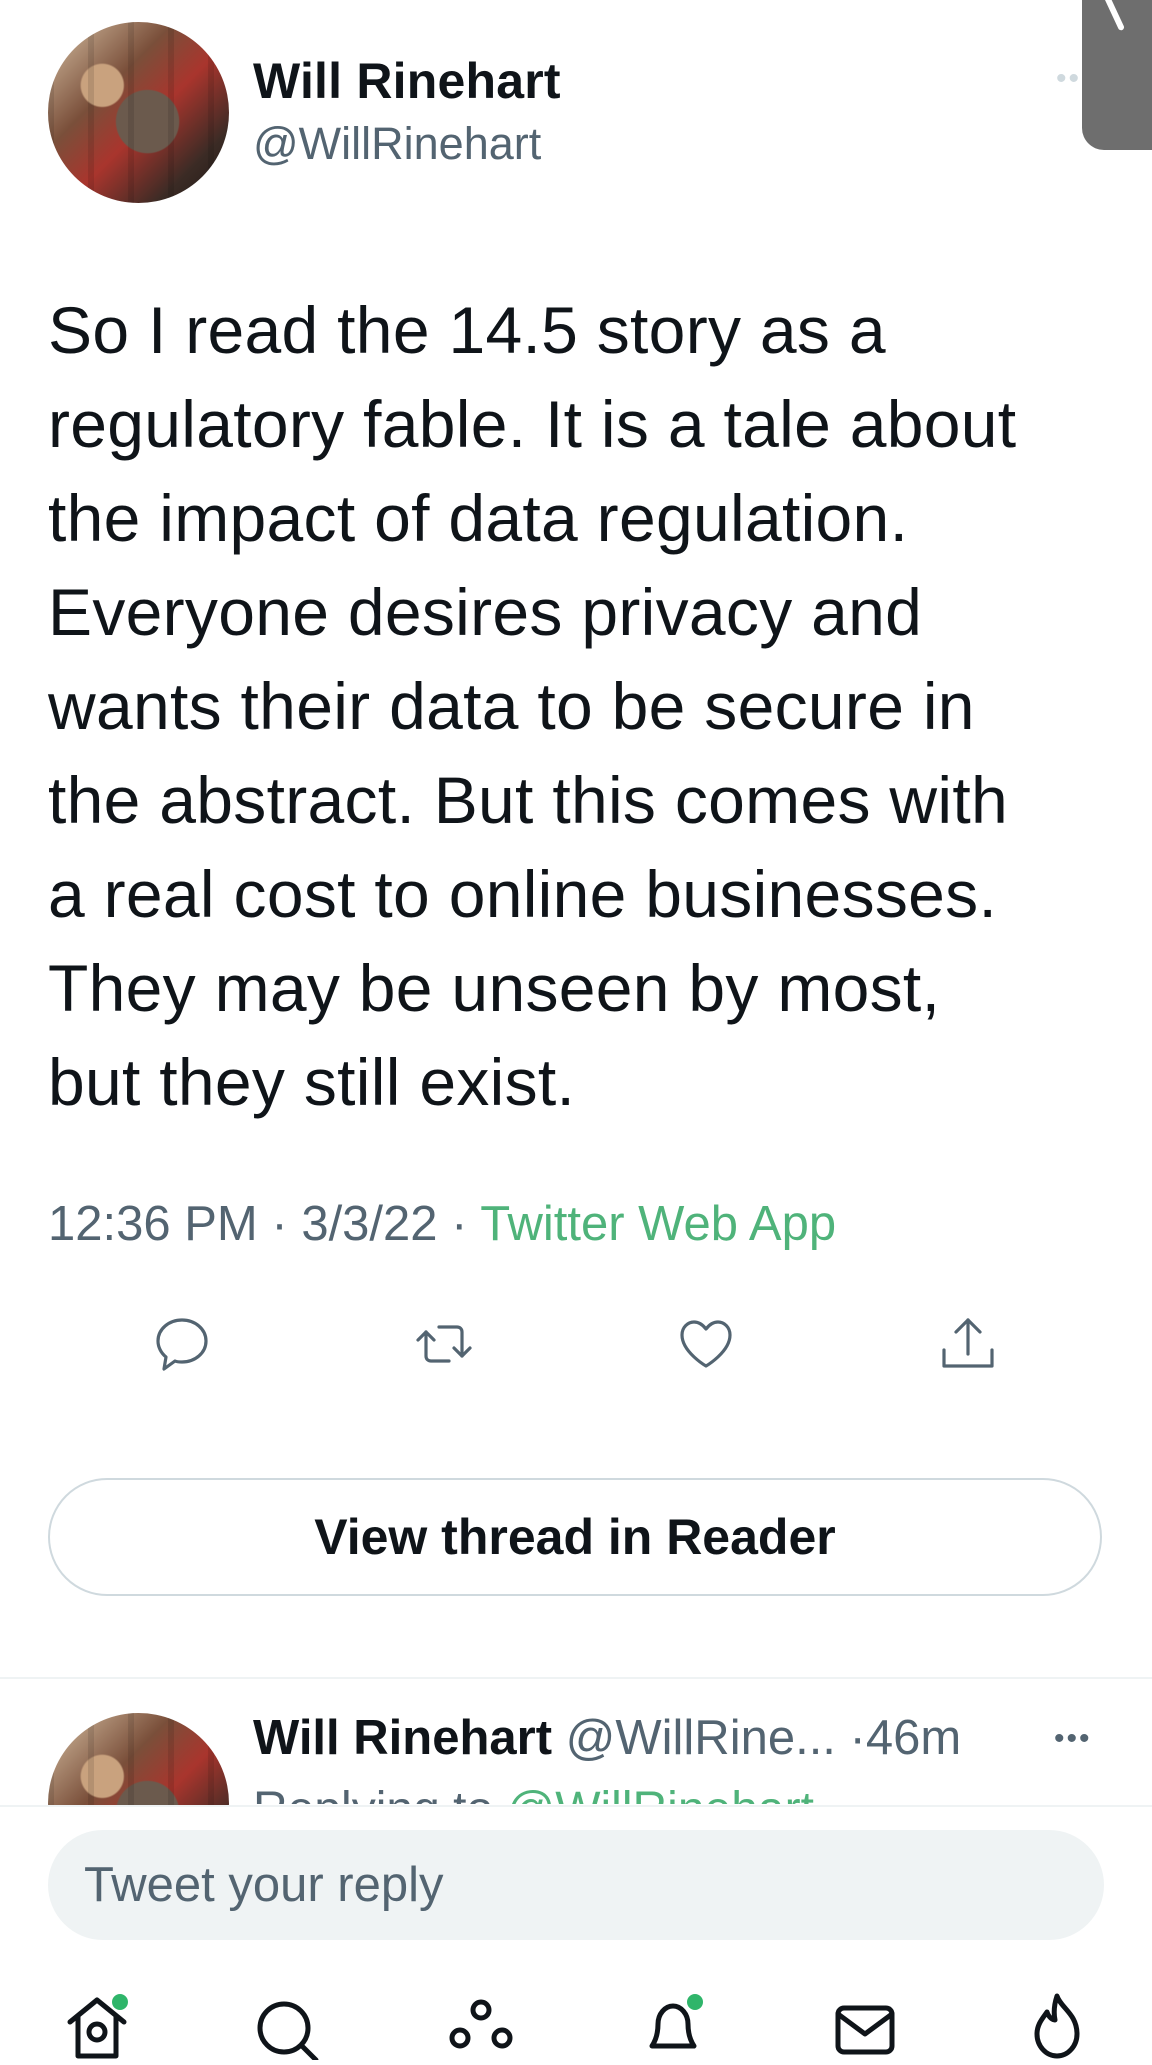 The image size is (1152, 2065). What do you see at coordinates (1113, 16) in the screenshot?
I see `slash-mark` at bounding box center [1113, 16].